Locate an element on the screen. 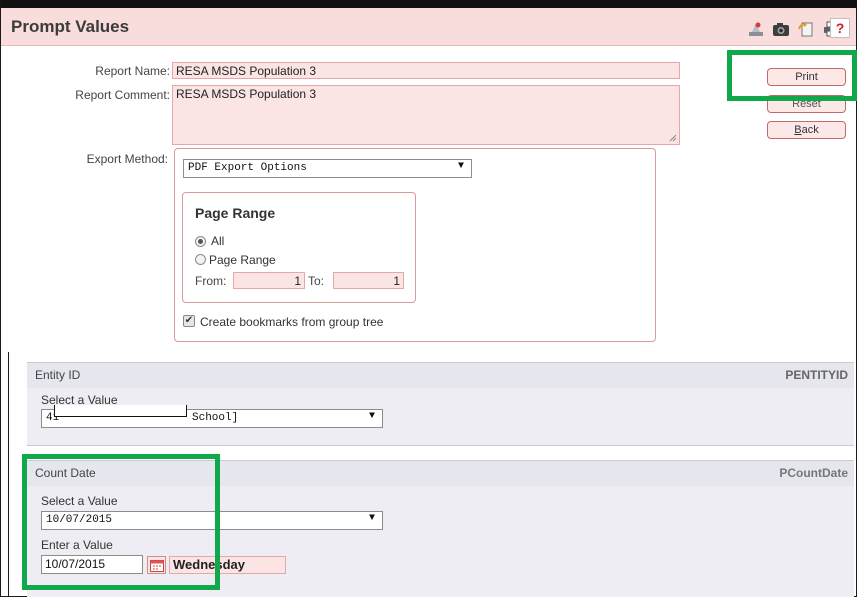 The width and height of the screenshot is (857, 597). page-title: Prompt Values is located at coordinates (70, 26).